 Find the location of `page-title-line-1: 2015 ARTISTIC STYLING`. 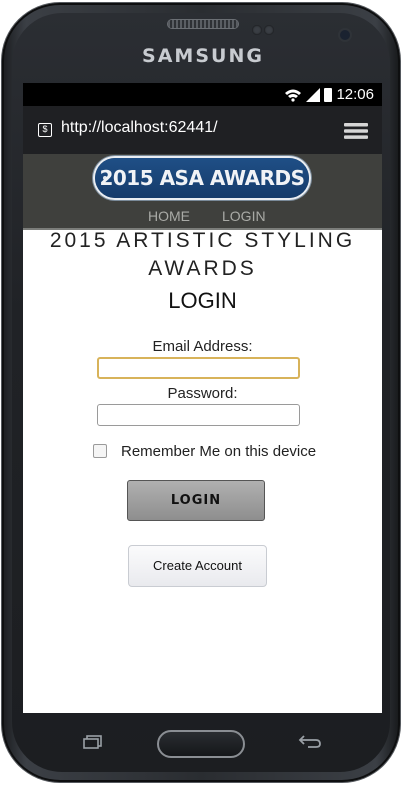

page-title-line-1: 2015 ARTISTIC STYLING is located at coordinates (202, 240).